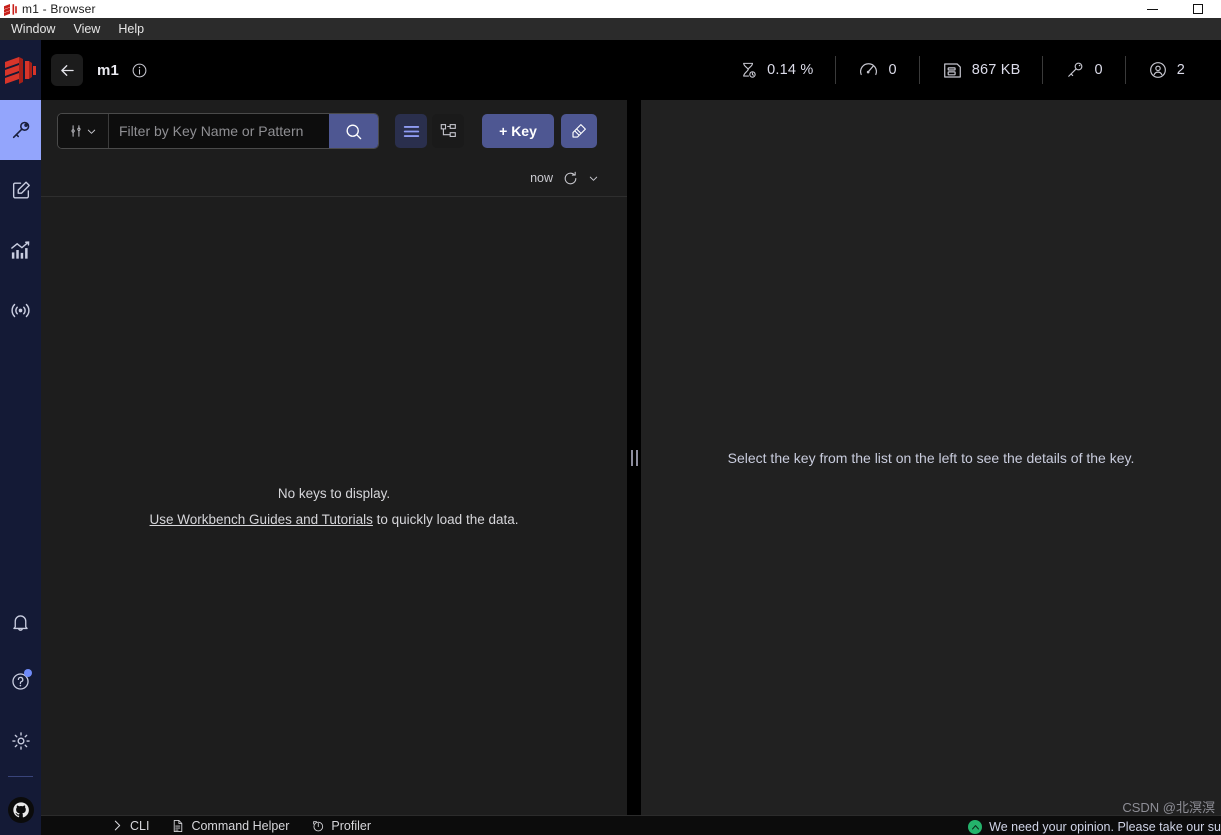  I want to click on filter-type-dropdown, so click(83, 131).